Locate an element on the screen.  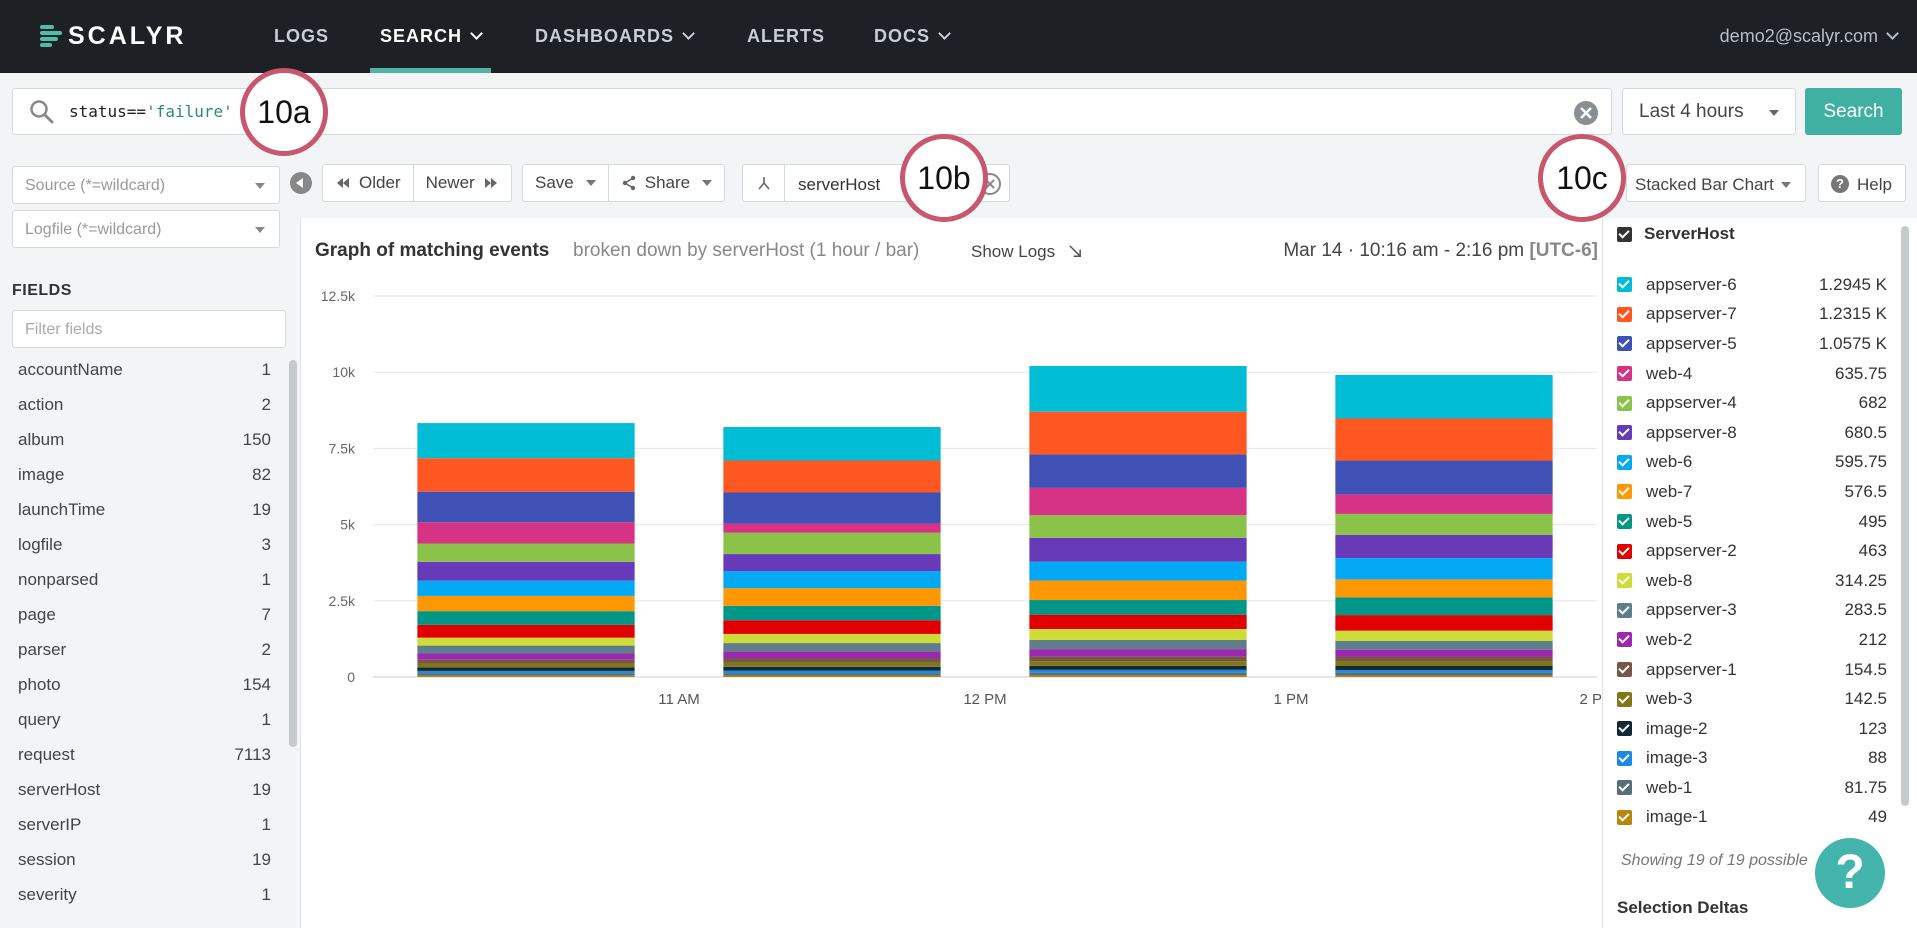
field-item: nonparsed 1 is located at coordinates (142, 587).